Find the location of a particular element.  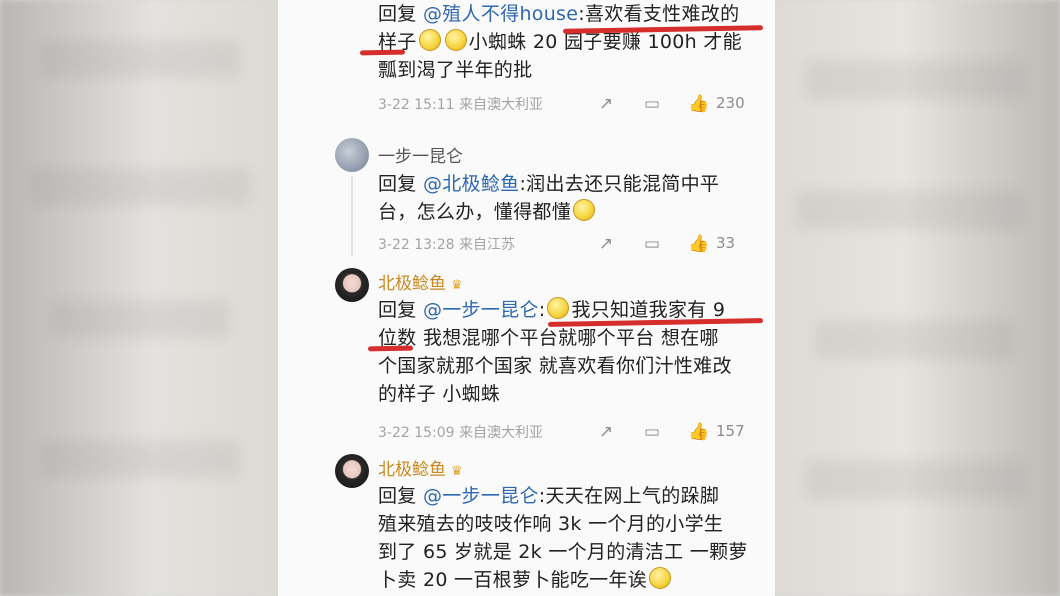

like-count: 33 is located at coordinates (726, 243).